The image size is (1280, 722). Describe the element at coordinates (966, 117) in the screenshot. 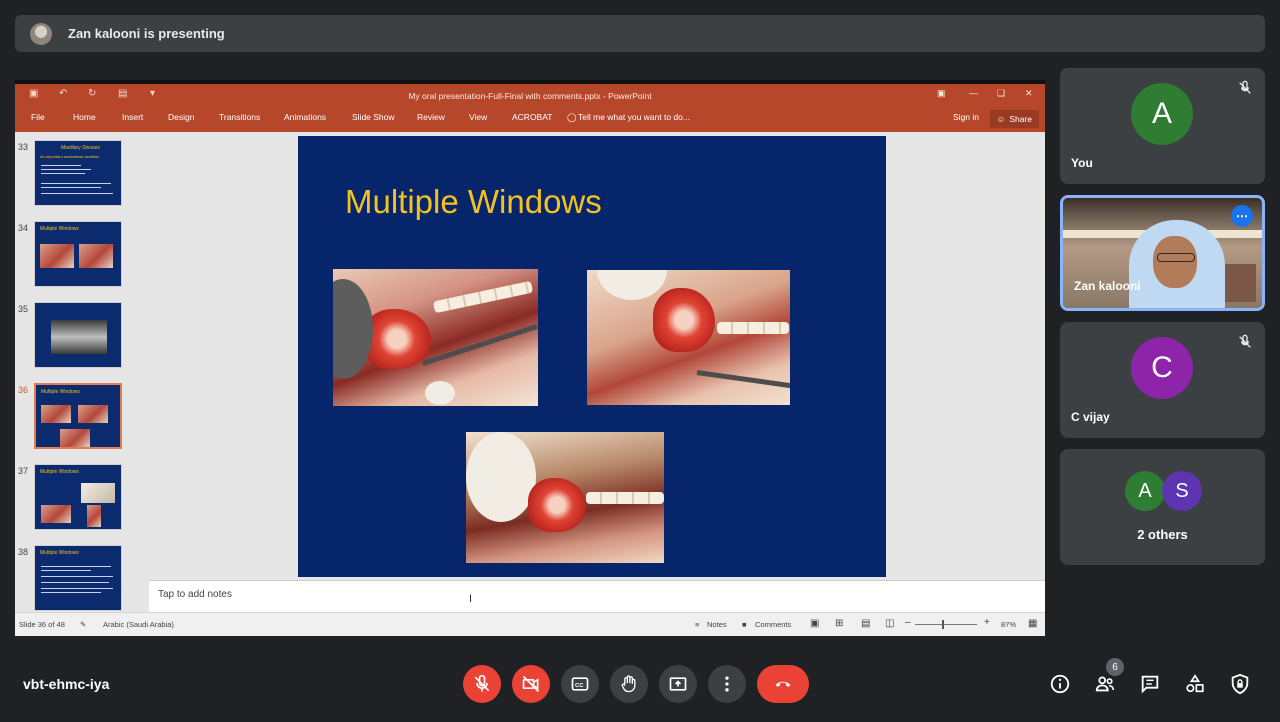

I see `sign-in-link: Sign in` at that location.